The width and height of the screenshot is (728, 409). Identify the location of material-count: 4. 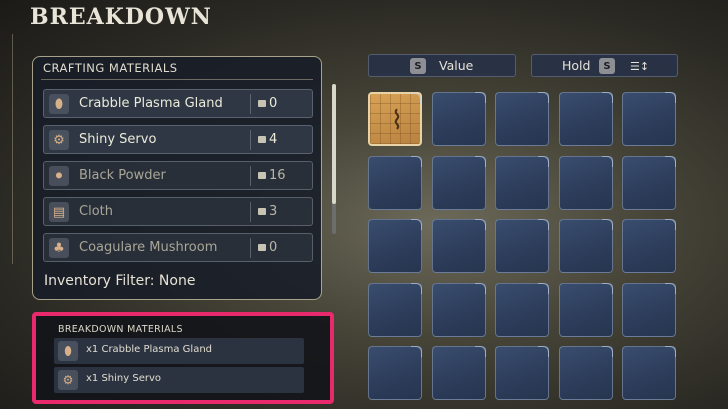
(273, 139).